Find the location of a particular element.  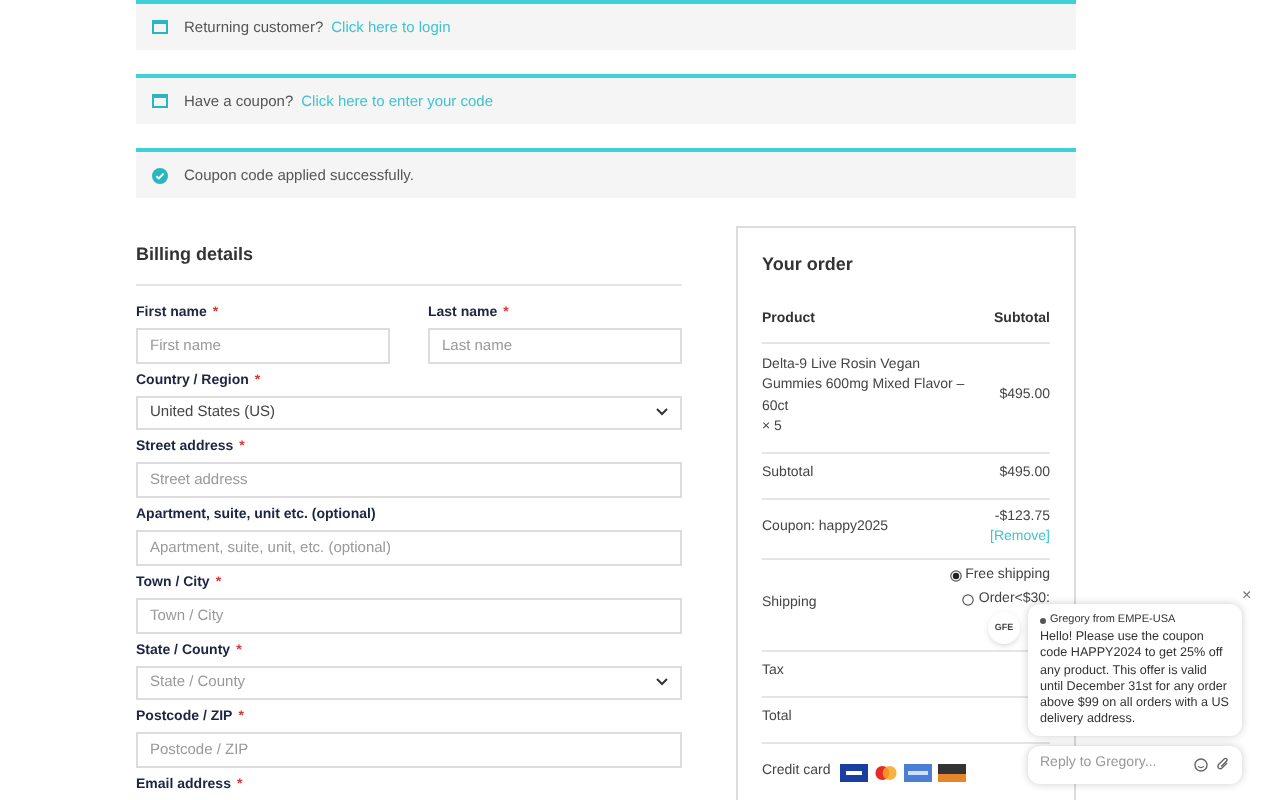

close-button: × is located at coordinates (1247, 596).